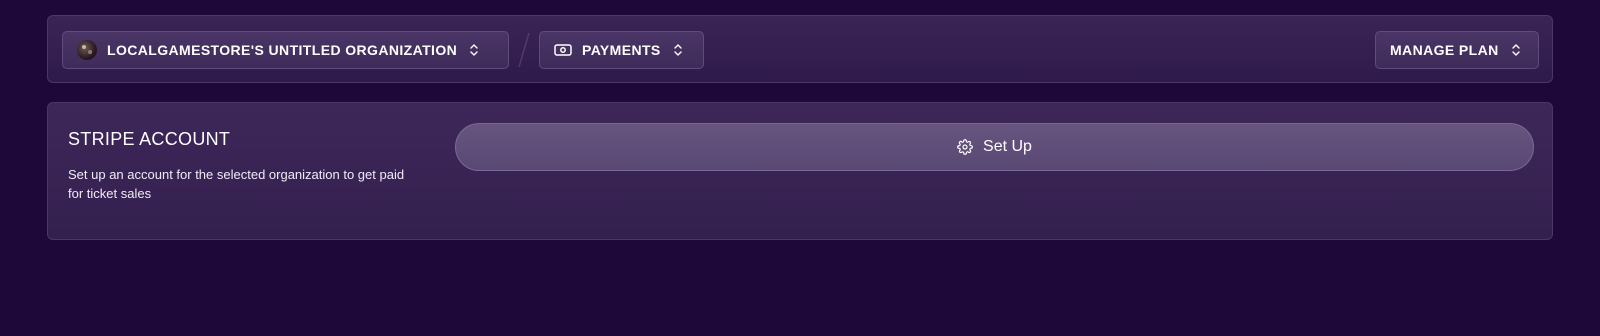 The image size is (1600, 336). Describe the element at coordinates (965, 147) in the screenshot. I see `gear-icon` at that location.